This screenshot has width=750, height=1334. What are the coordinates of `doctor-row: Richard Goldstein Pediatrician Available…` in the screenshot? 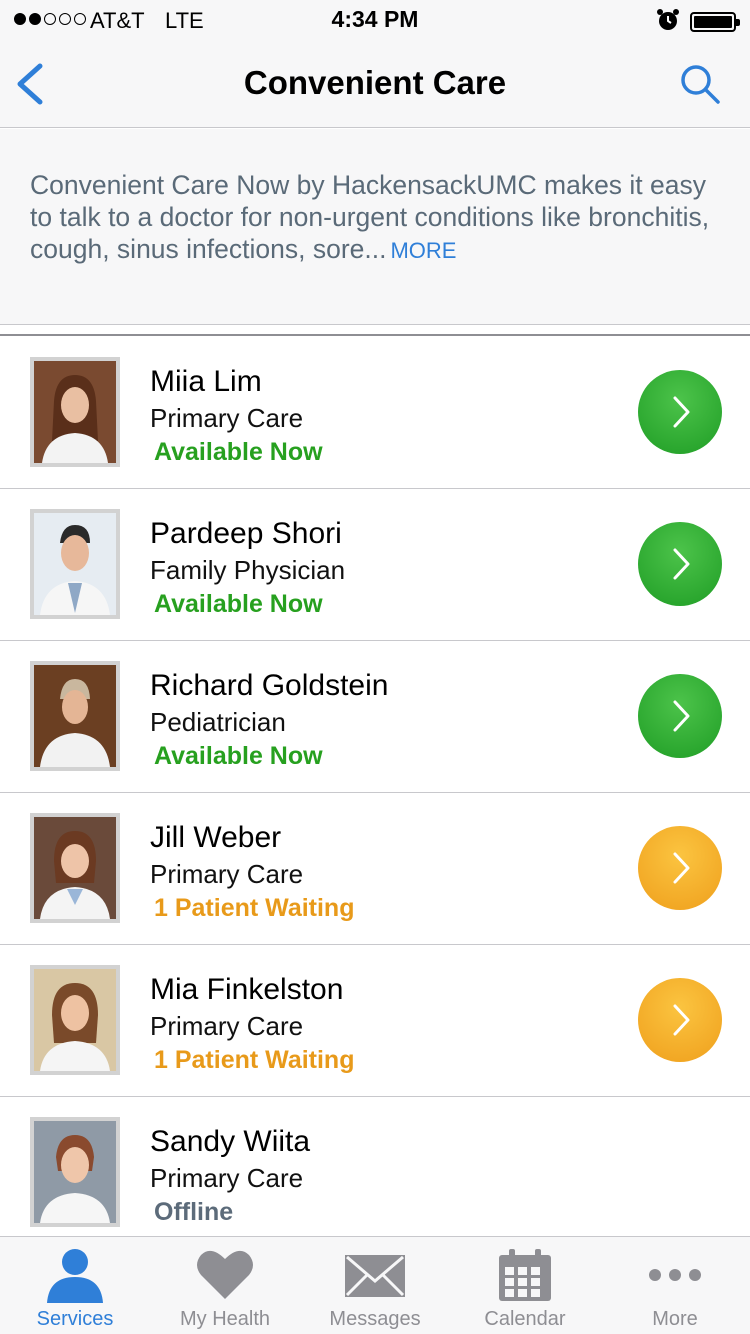 It's located at (375, 717).